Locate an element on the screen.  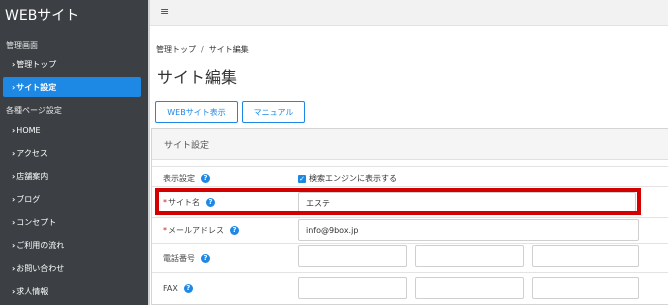
breadcrumb: 管理トップ / サイト編集 is located at coordinates (202, 49).